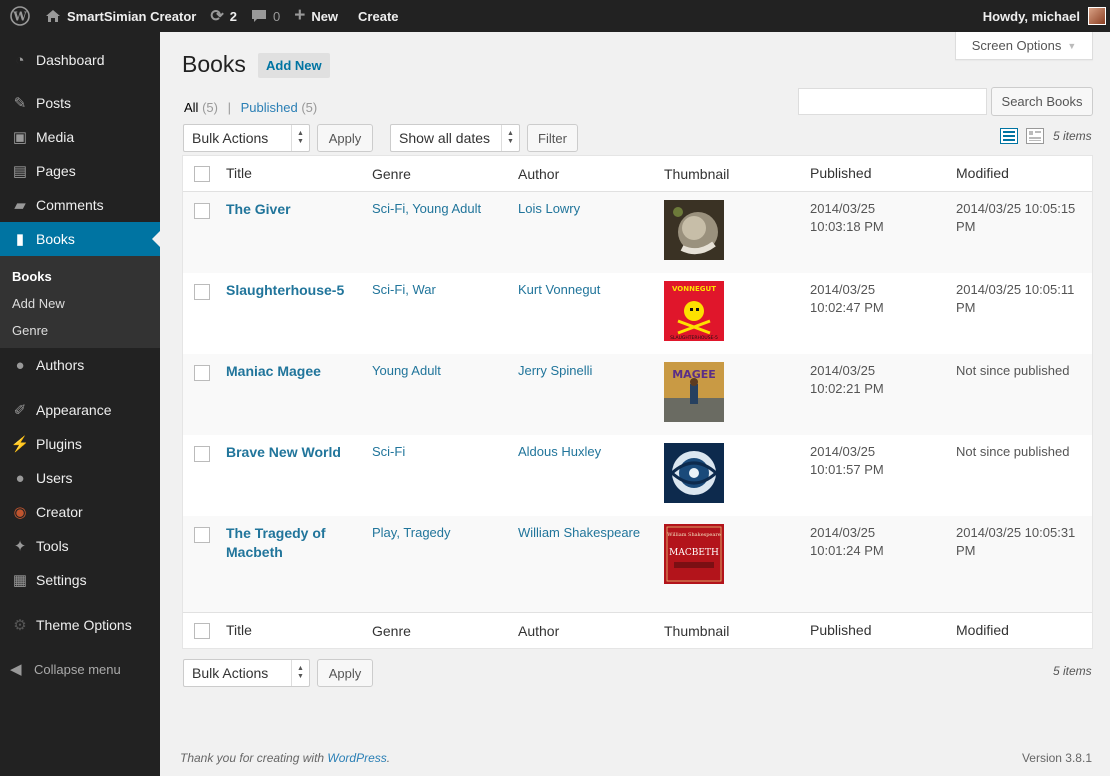 The height and width of the screenshot is (776, 1110). Describe the element at coordinates (80, 239) in the screenshot. I see `menu-books: ▮ Books` at that location.